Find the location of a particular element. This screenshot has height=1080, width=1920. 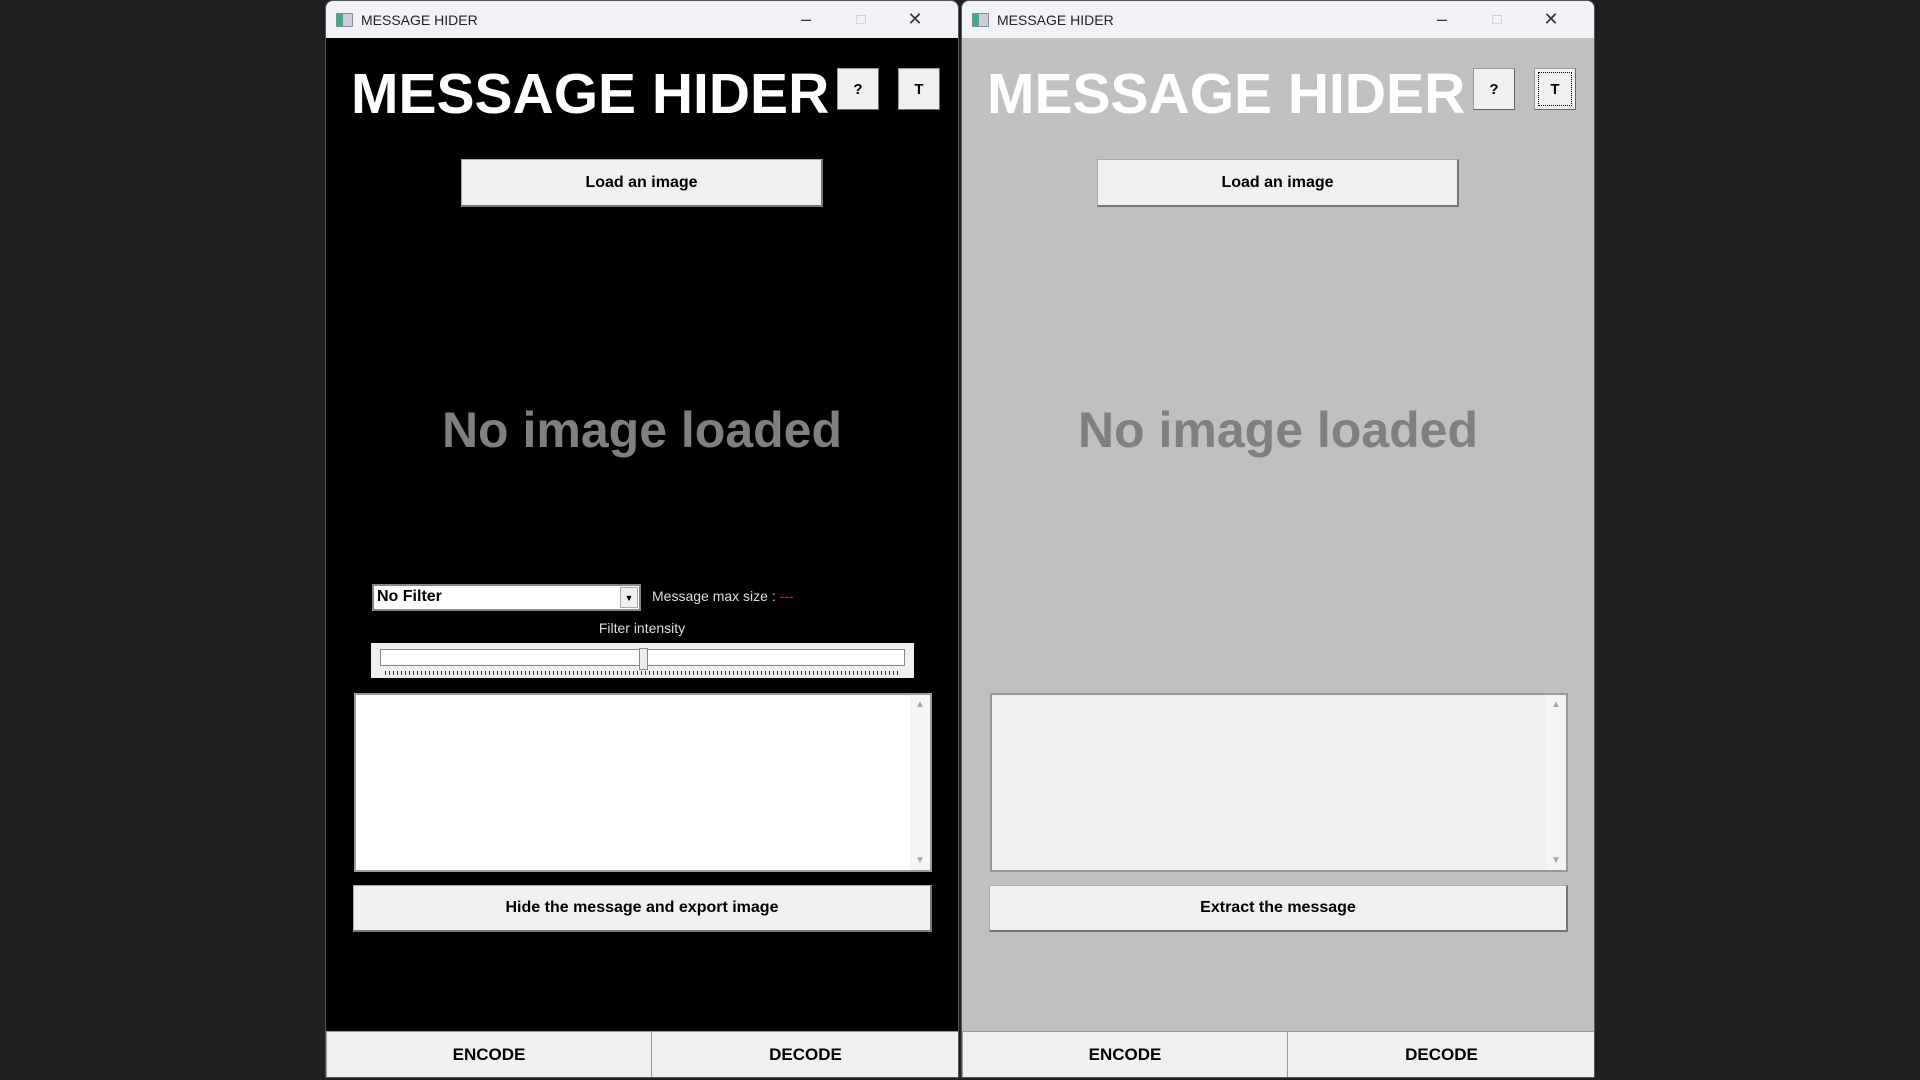

extract-message-button: Extract the message is located at coordinates (1278, 908).